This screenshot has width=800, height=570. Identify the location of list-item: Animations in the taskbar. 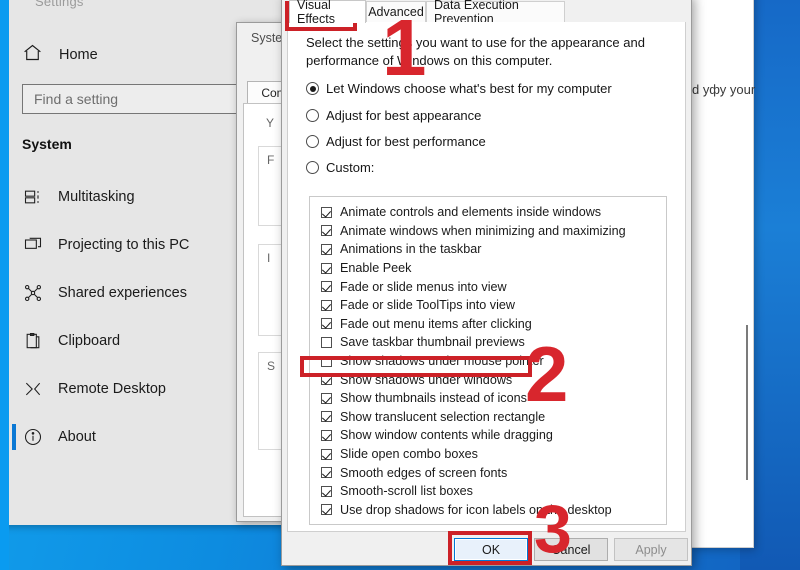
(488, 249).